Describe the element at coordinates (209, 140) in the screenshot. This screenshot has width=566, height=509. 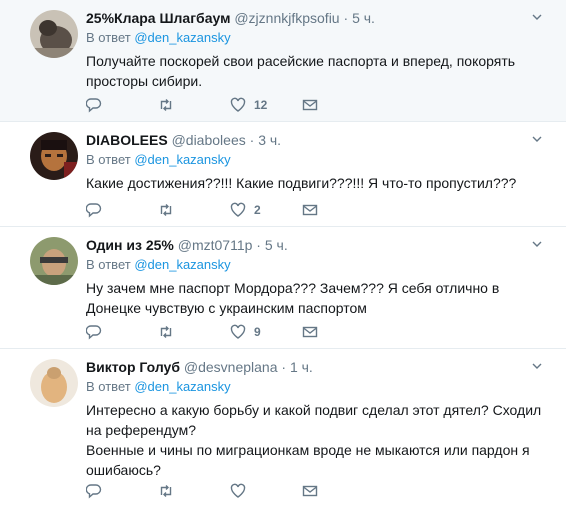
I see `author-handle: @diabolees` at that location.